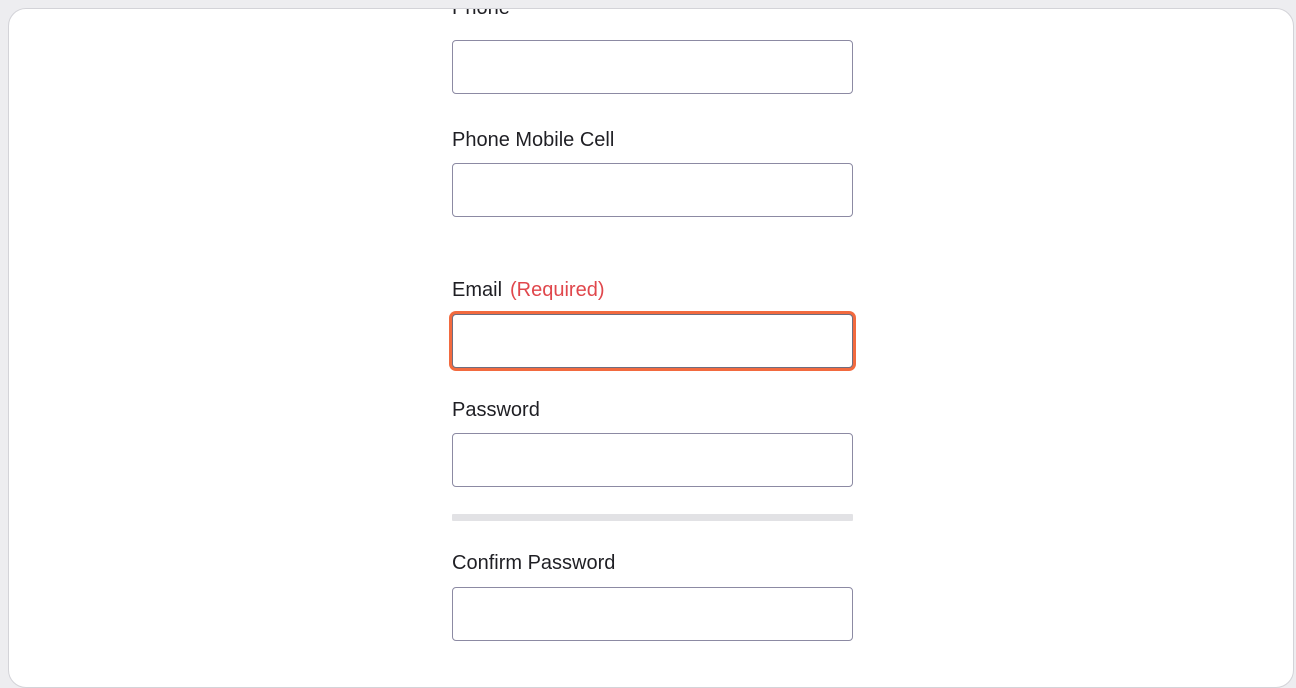 This screenshot has width=1296, height=688. Describe the element at coordinates (652, 67) in the screenshot. I see `phone-input` at that location.